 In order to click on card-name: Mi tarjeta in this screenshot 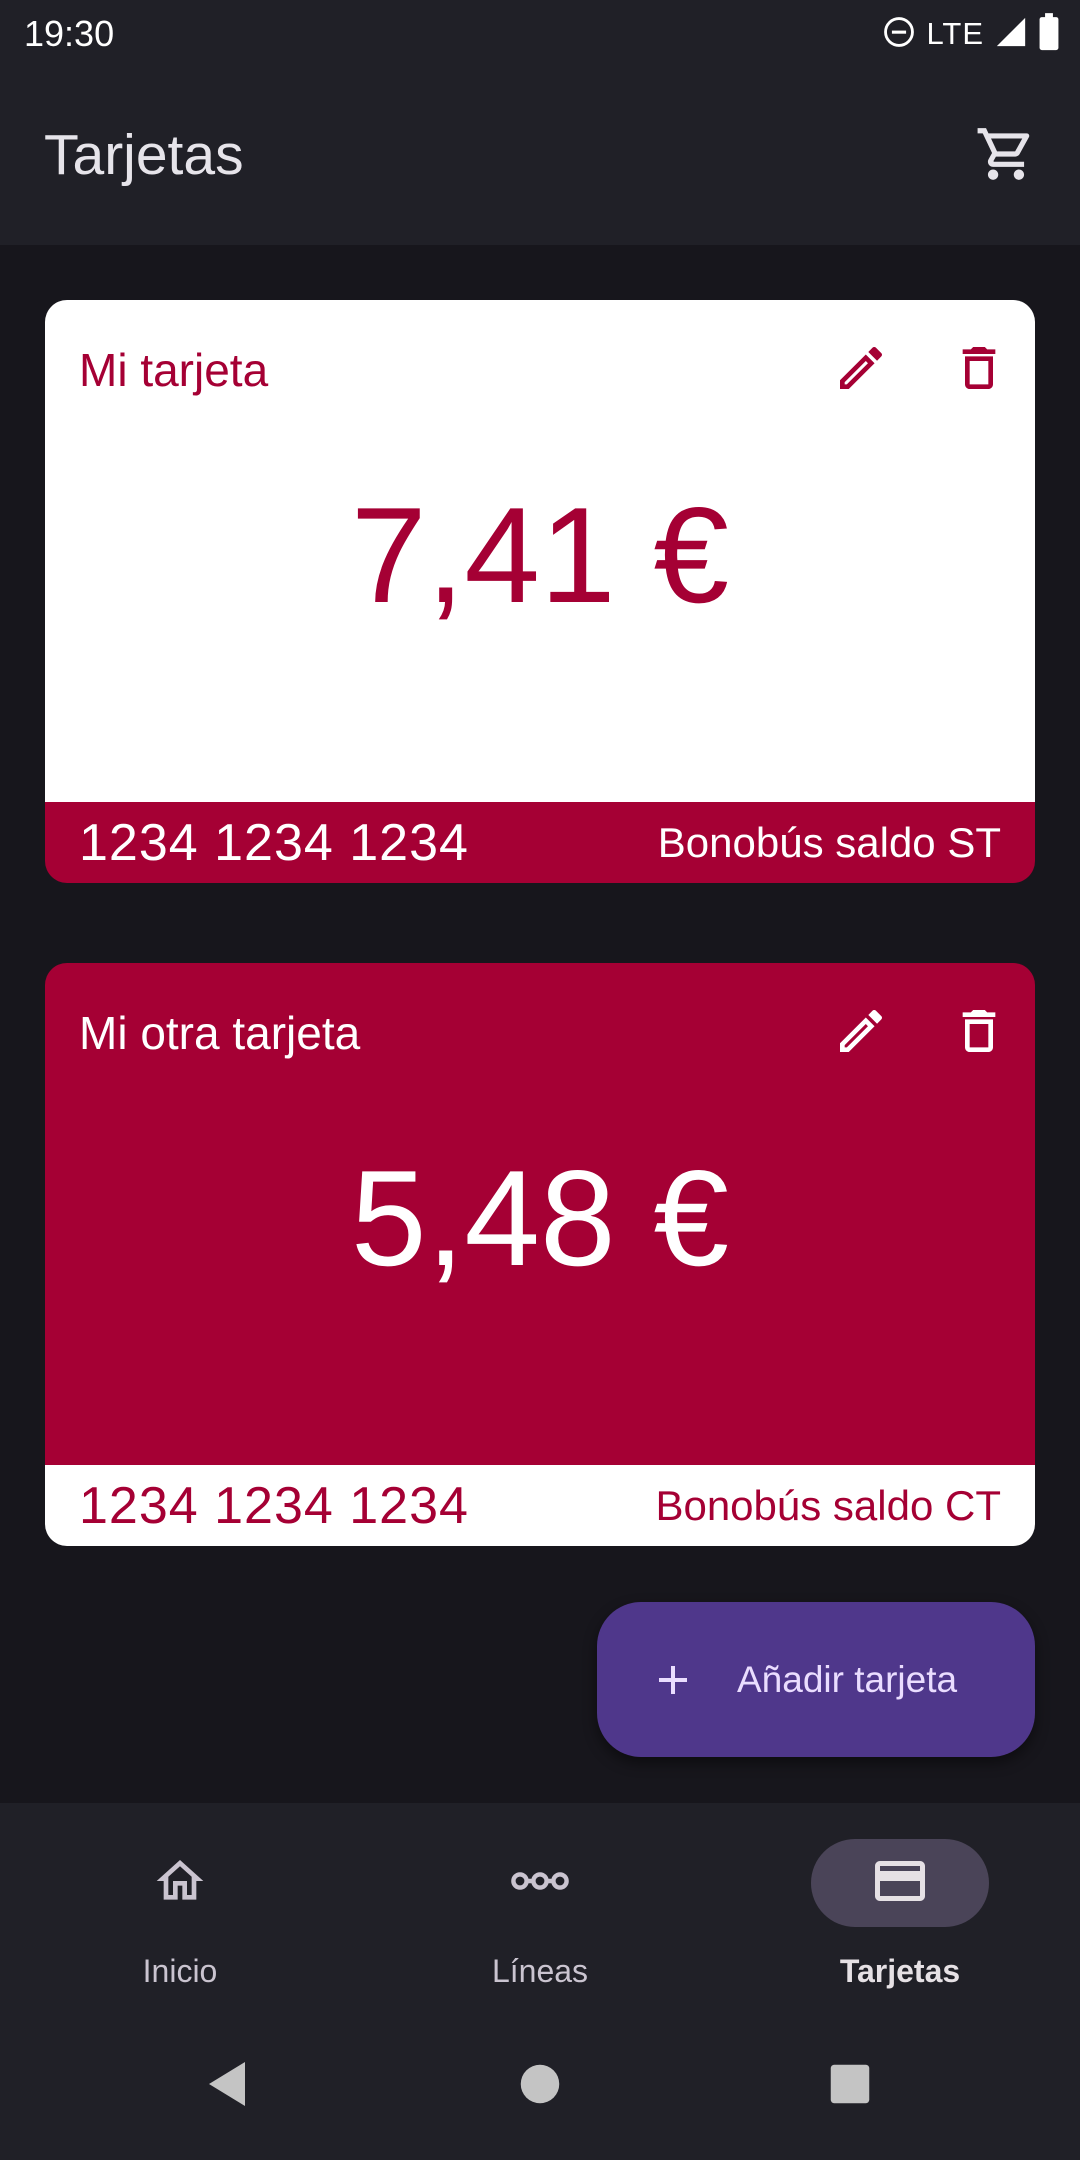, I will do `click(174, 370)`.